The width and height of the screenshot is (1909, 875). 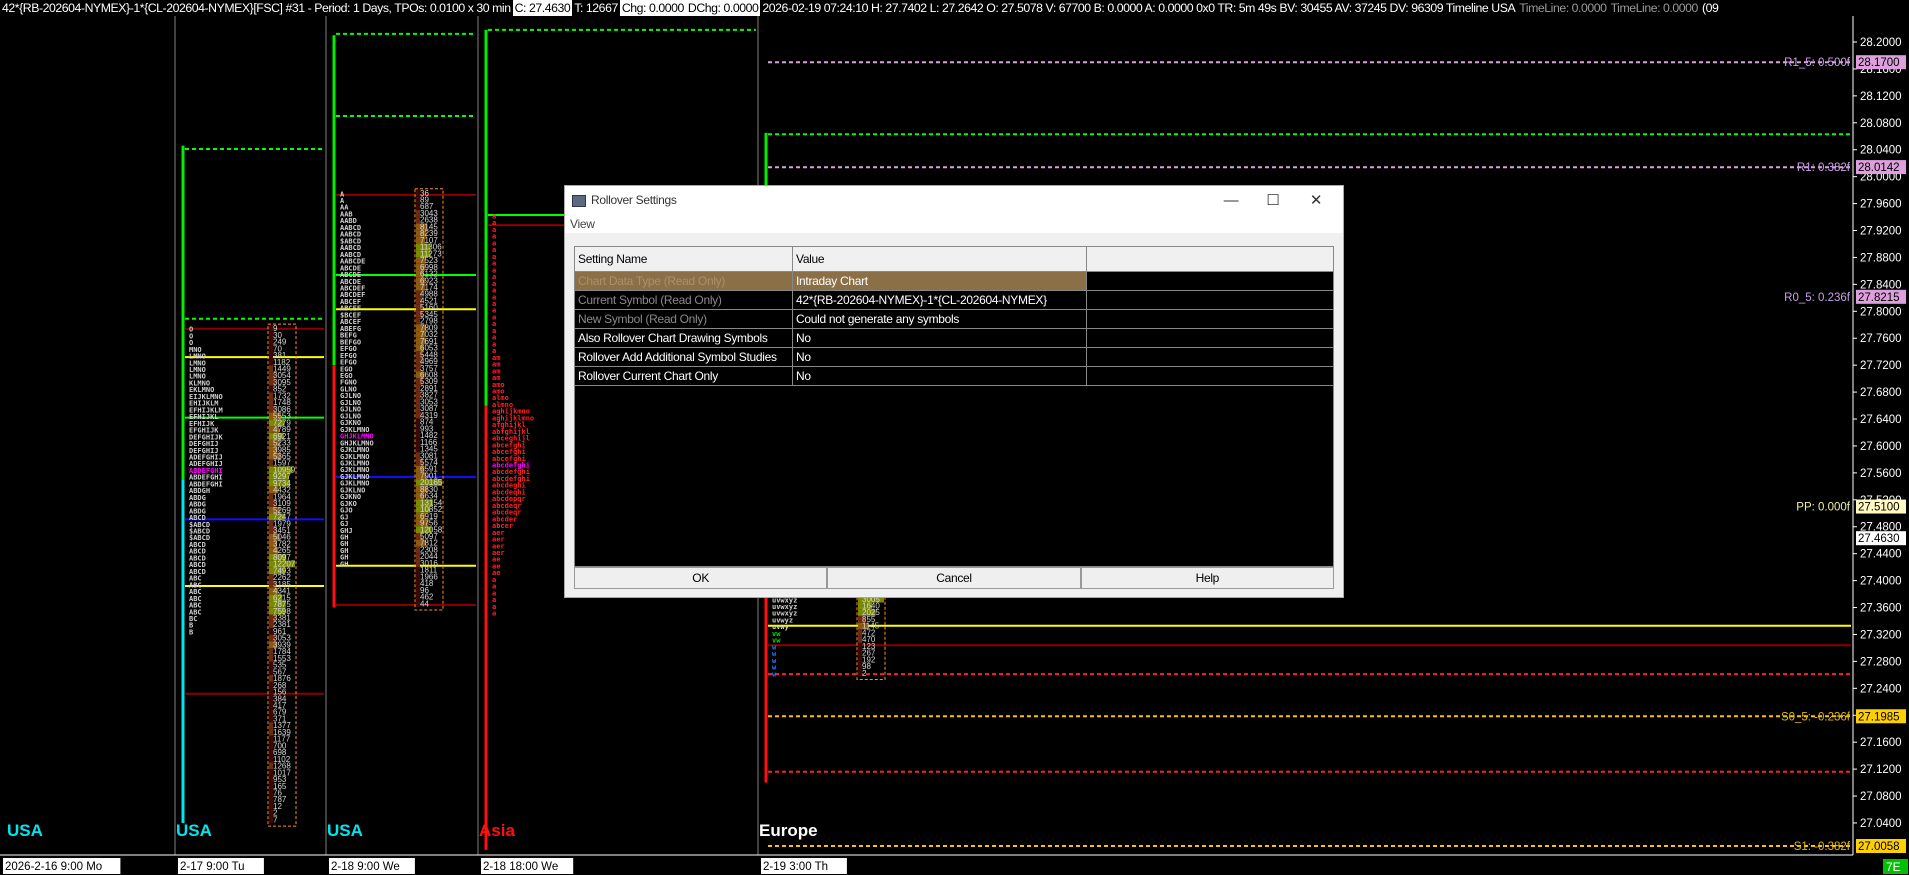 What do you see at coordinates (954, 224) in the screenshot?
I see `menu-bar: View` at bounding box center [954, 224].